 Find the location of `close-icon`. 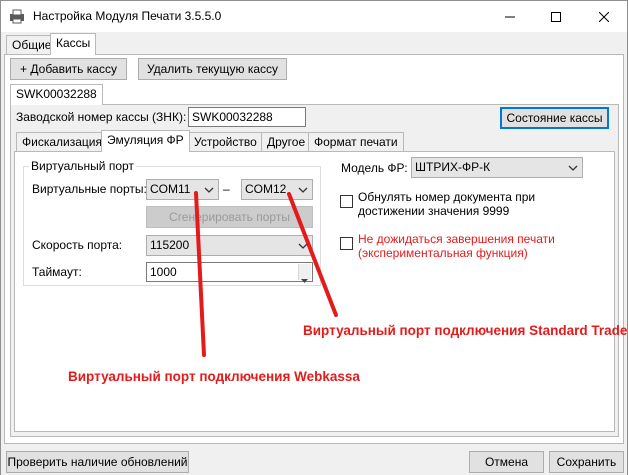

close-icon is located at coordinates (604, 16).